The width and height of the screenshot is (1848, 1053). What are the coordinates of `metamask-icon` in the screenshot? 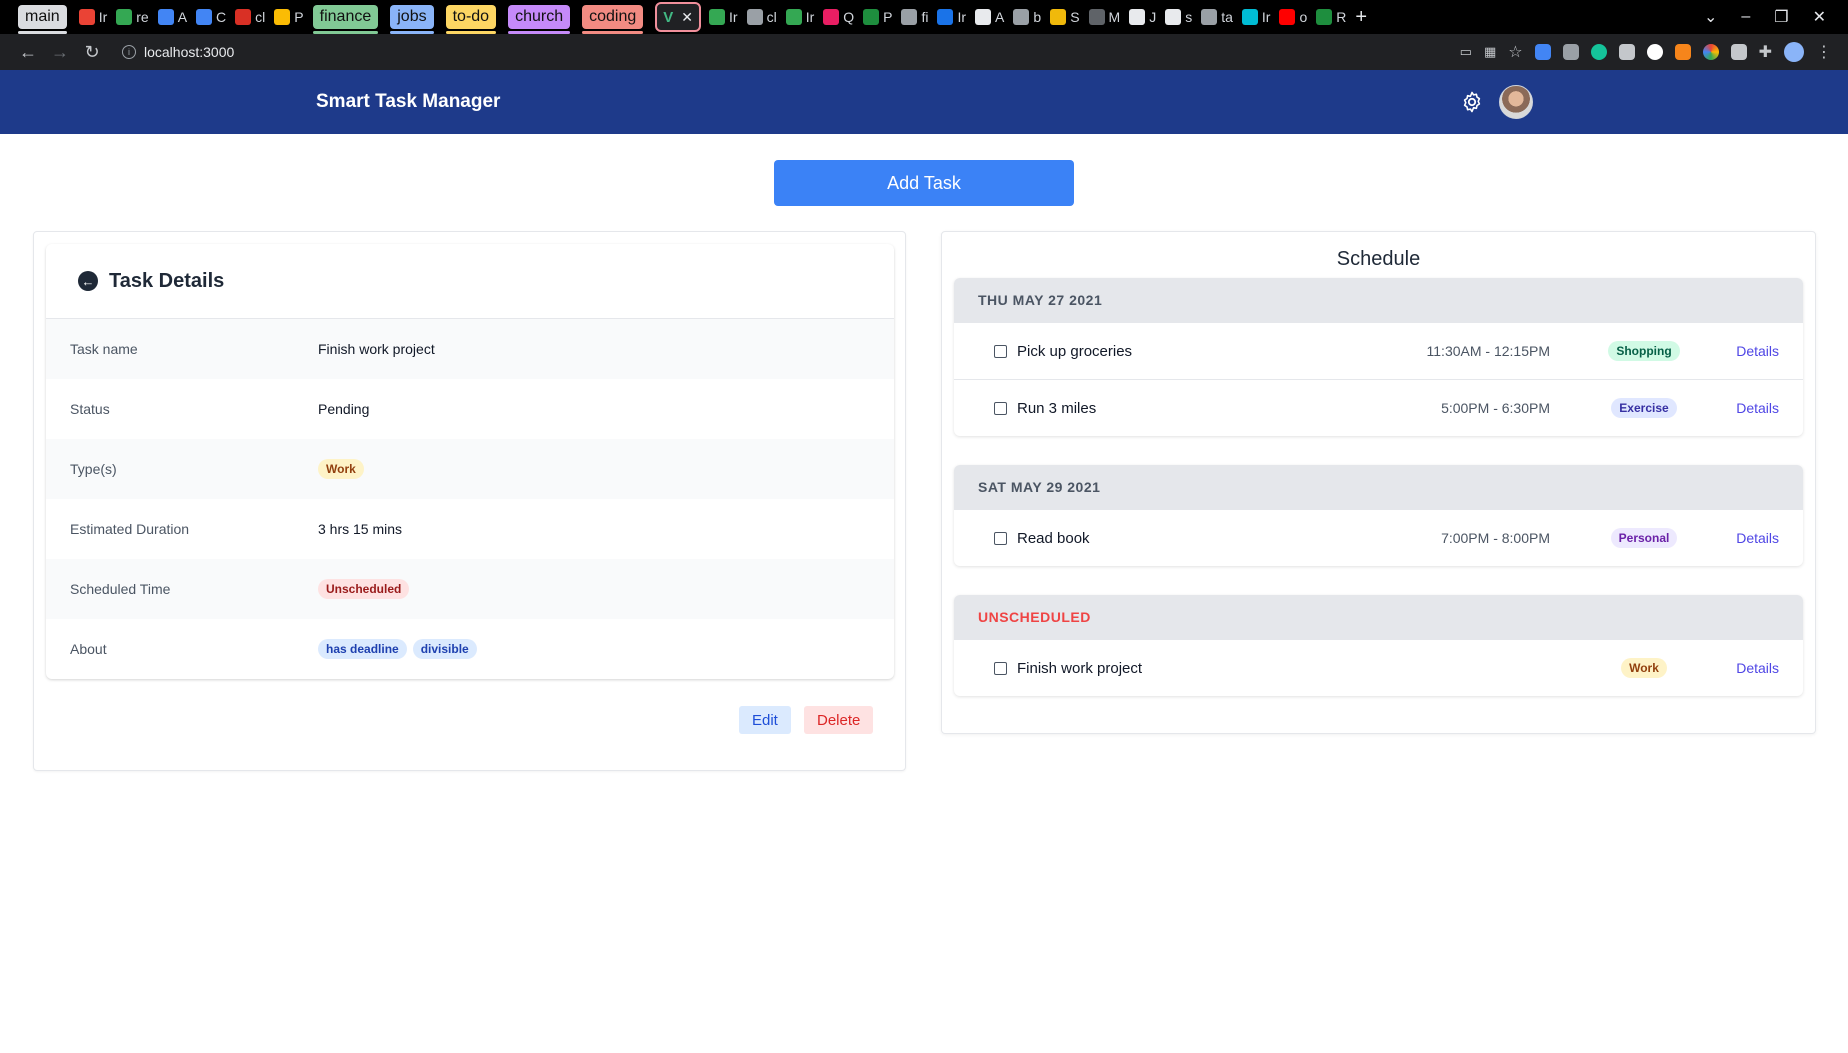 It's located at (1682, 52).